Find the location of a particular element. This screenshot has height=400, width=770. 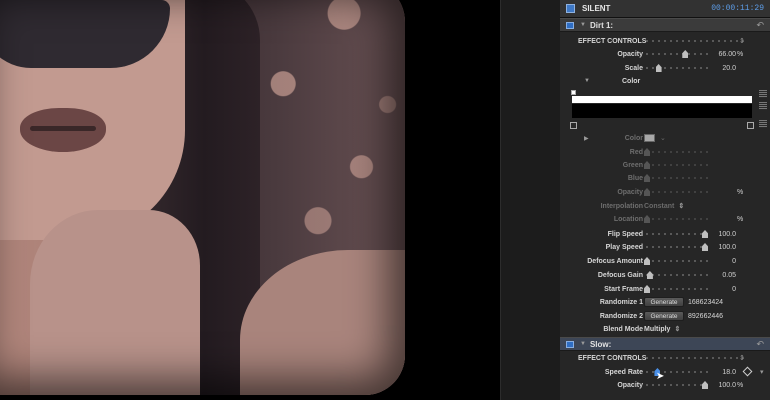

play-speed-slider is located at coordinates (676, 247).